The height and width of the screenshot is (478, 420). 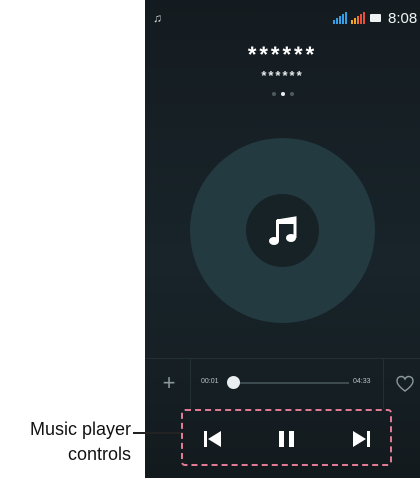 What do you see at coordinates (157, 18) in the screenshot?
I see `music-note-status-icon: ♫` at bounding box center [157, 18].